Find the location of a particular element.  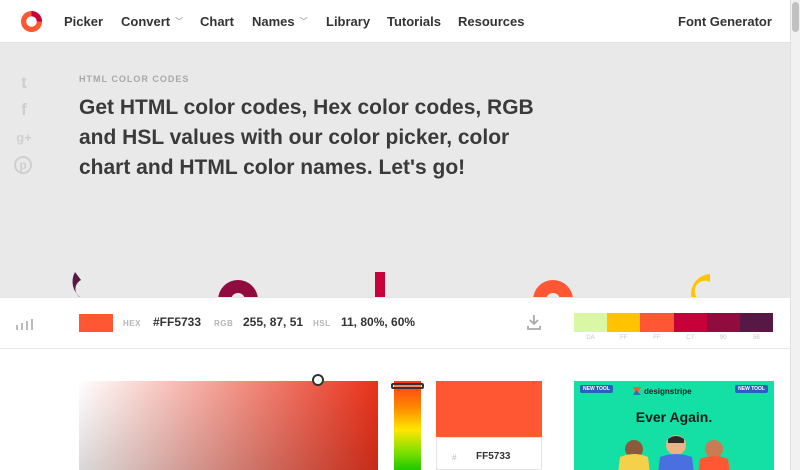

nav-names: Names ﹀ is located at coordinates (280, 21).